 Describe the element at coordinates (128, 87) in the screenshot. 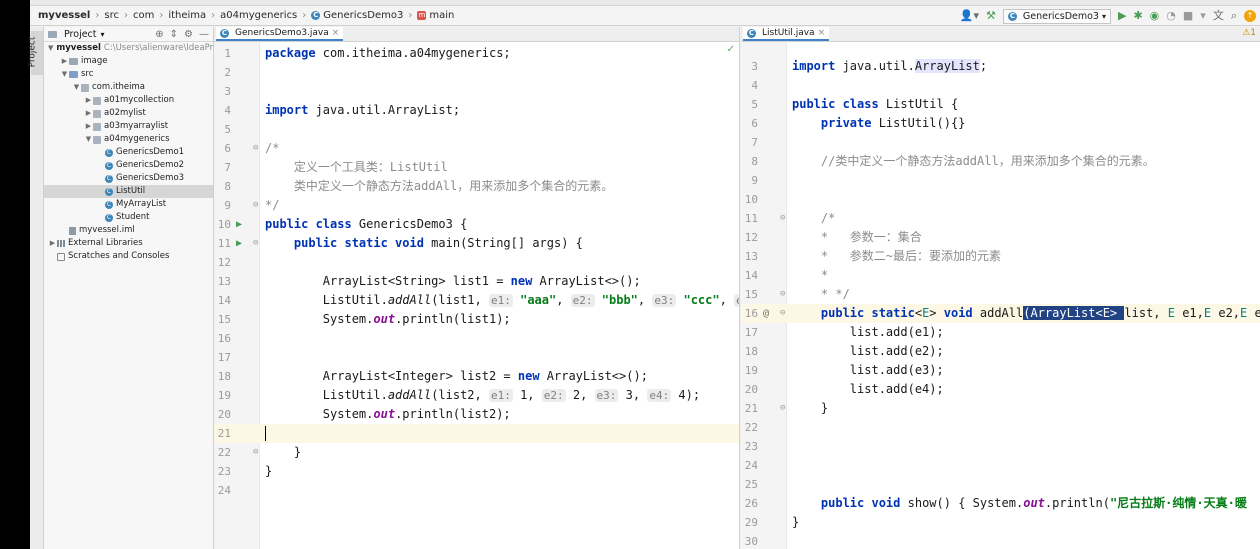

I see `tree-item: ▼ com.itheima` at that location.